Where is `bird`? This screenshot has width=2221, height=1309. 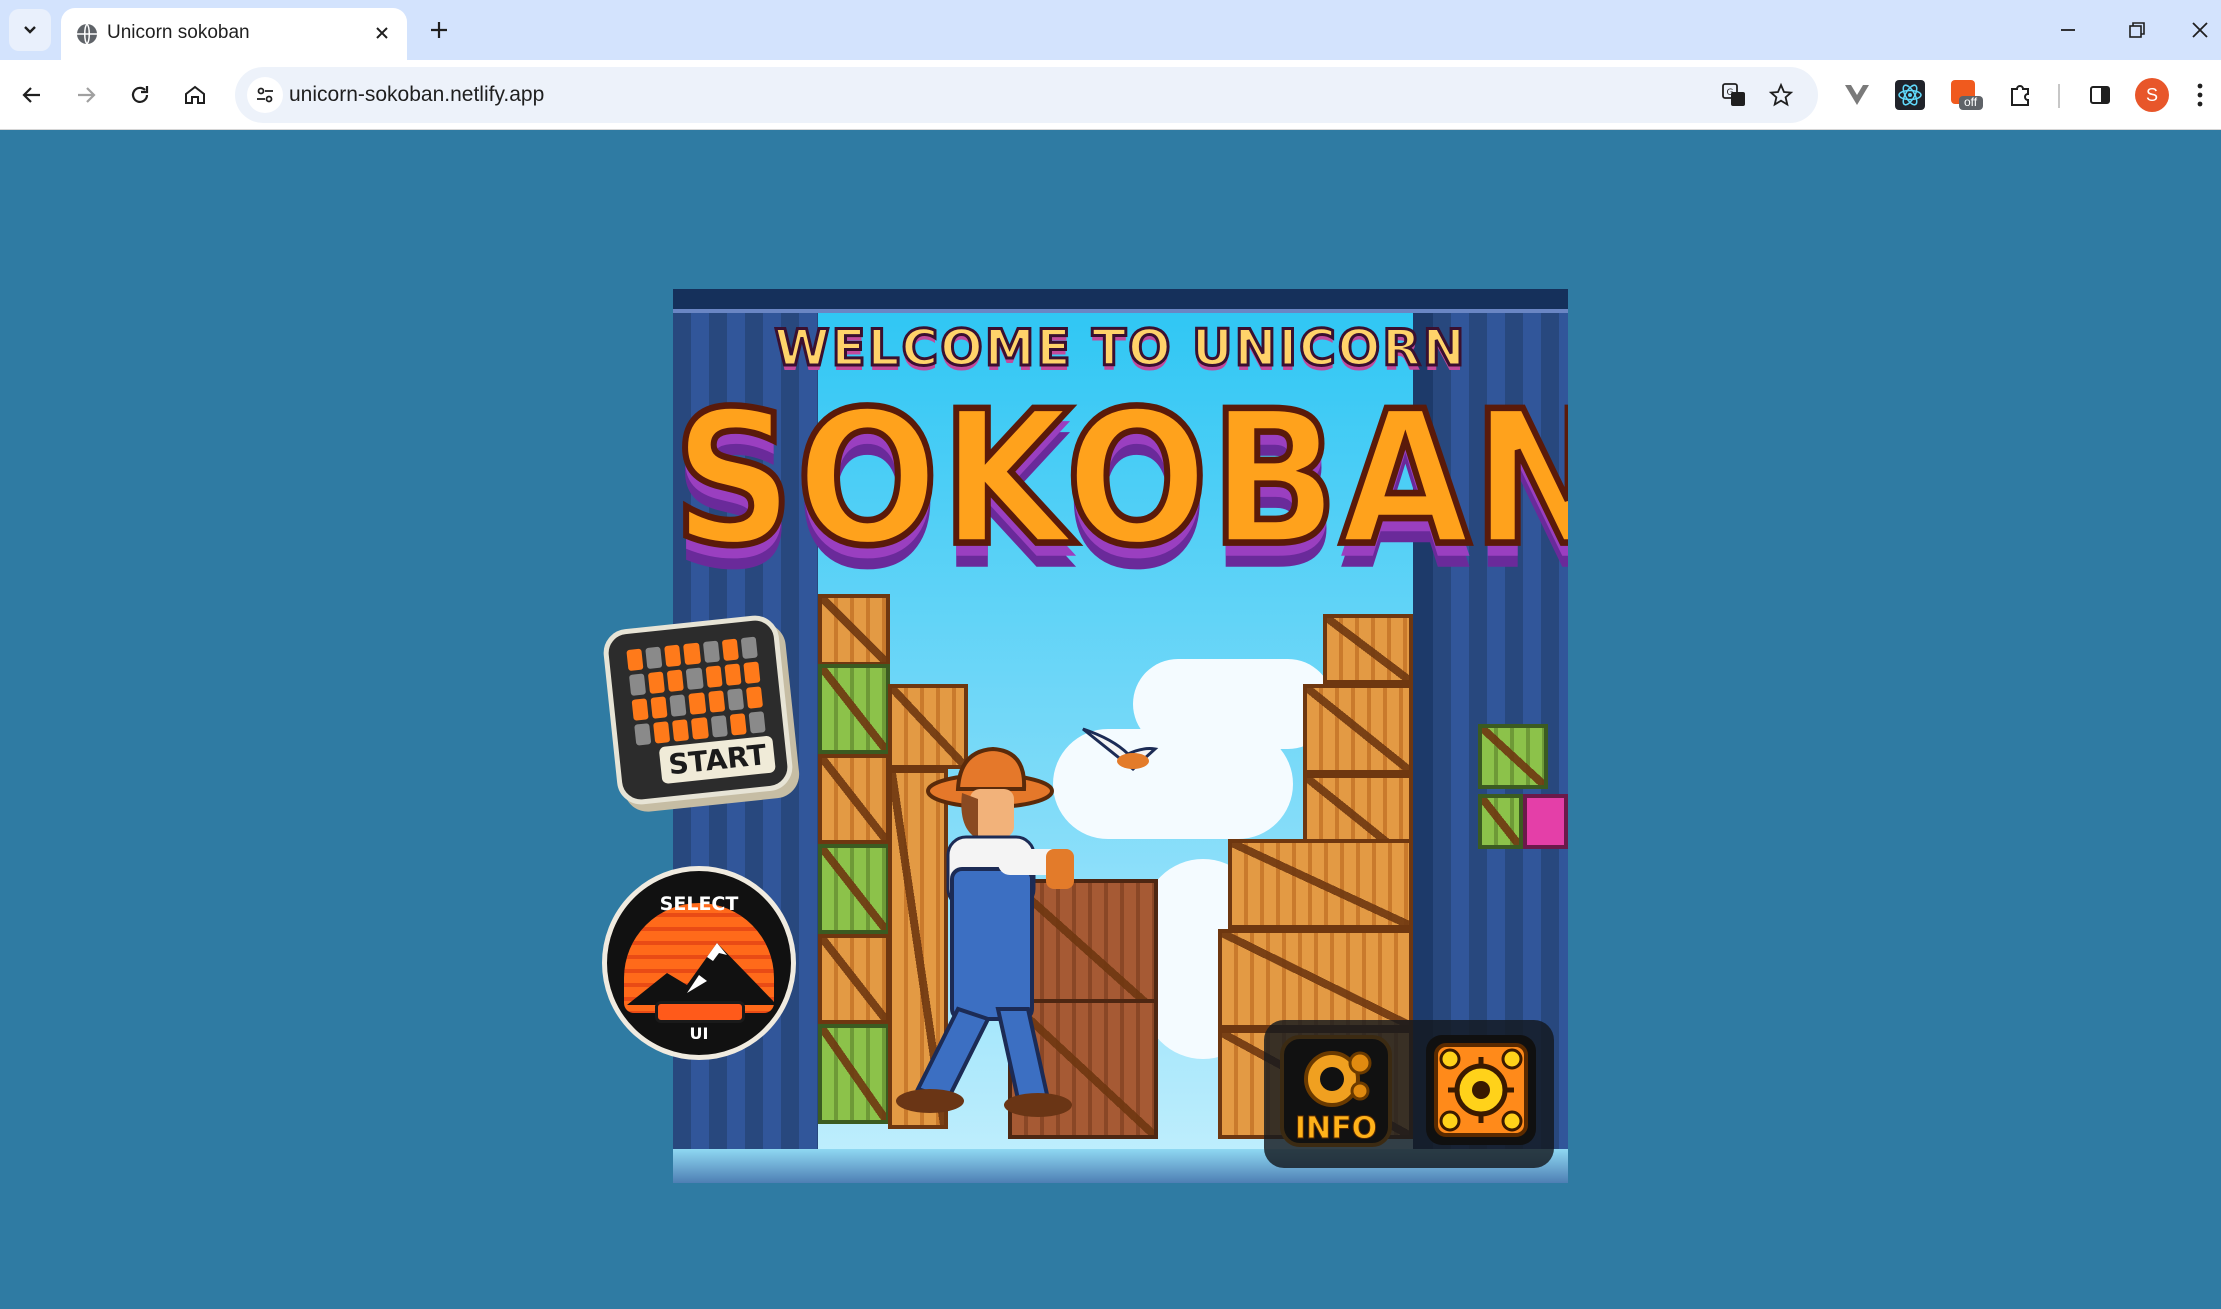
bird is located at coordinates (1120, 749).